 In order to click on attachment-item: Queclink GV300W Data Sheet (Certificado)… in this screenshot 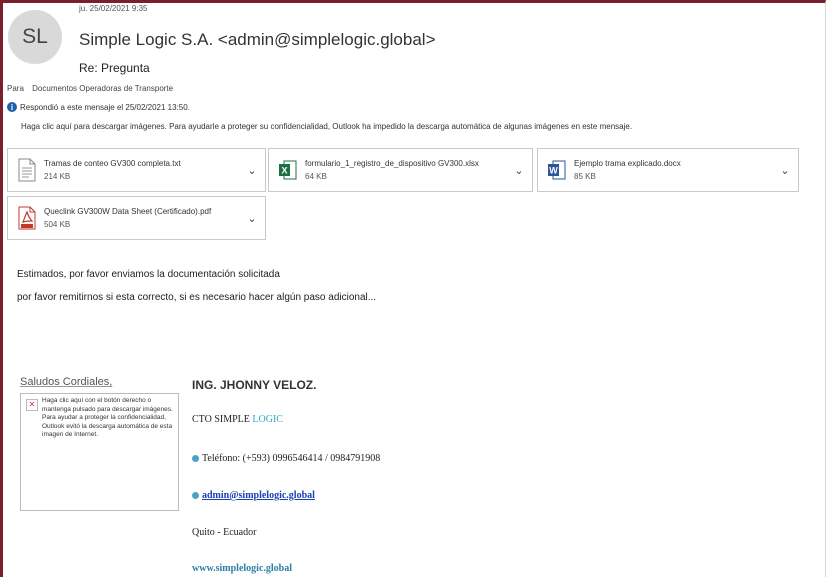, I will do `click(136, 218)`.